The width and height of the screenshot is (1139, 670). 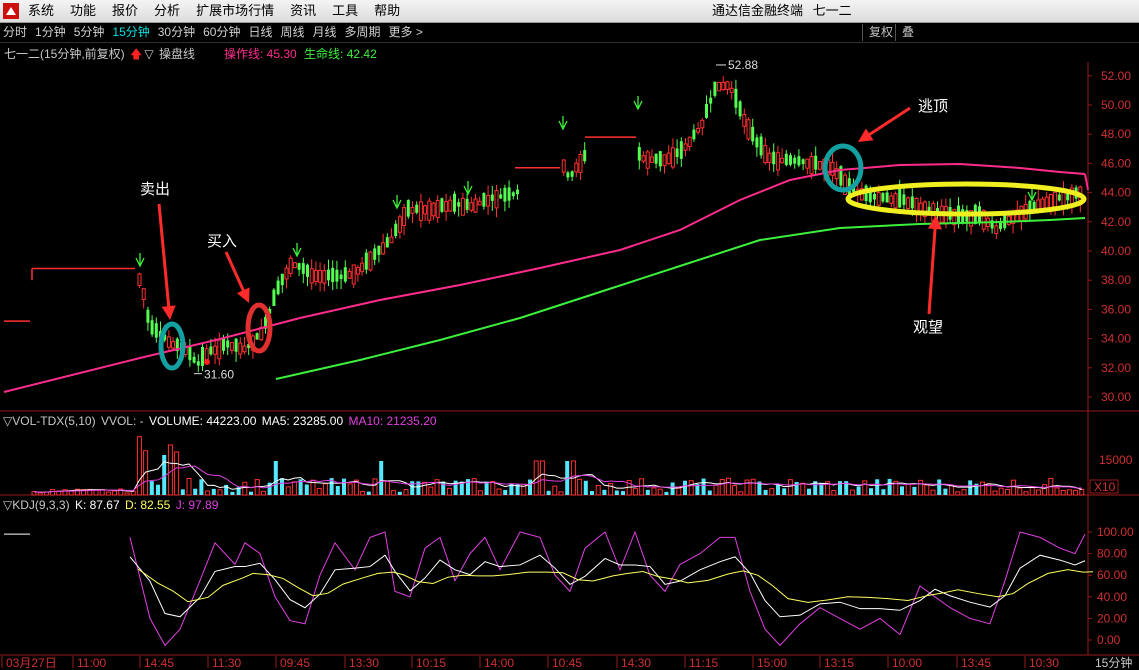 What do you see at coordinates (839, 663) in the screenshot?
I see `time-axis-label: 13:15` at bounding box center [839, 663].